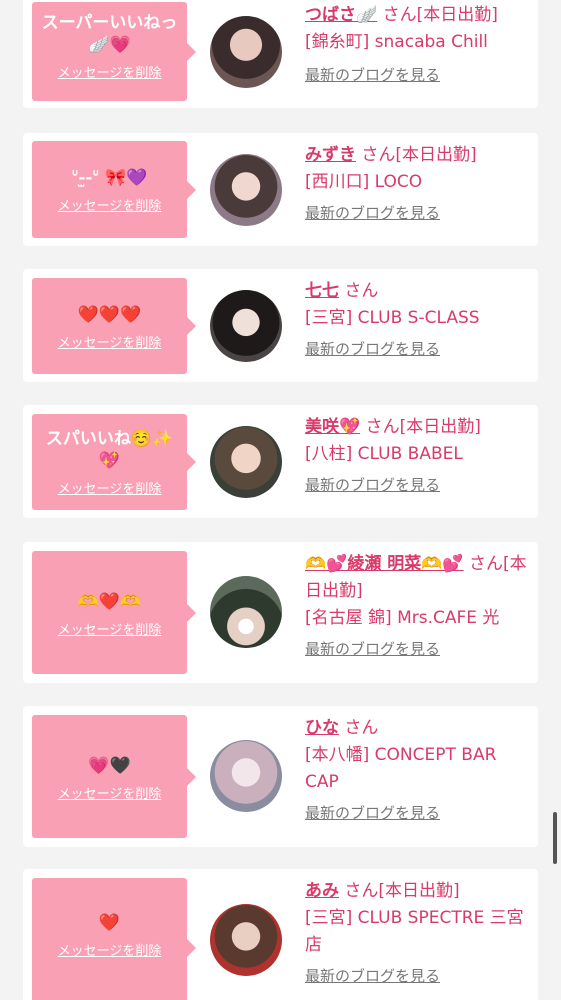 The image size is (561, 1000). What do you see at coordinates (364, 182) in the screenshot?
I see `store-name: [西川口] LOCO` at bounding box center [364, 182].